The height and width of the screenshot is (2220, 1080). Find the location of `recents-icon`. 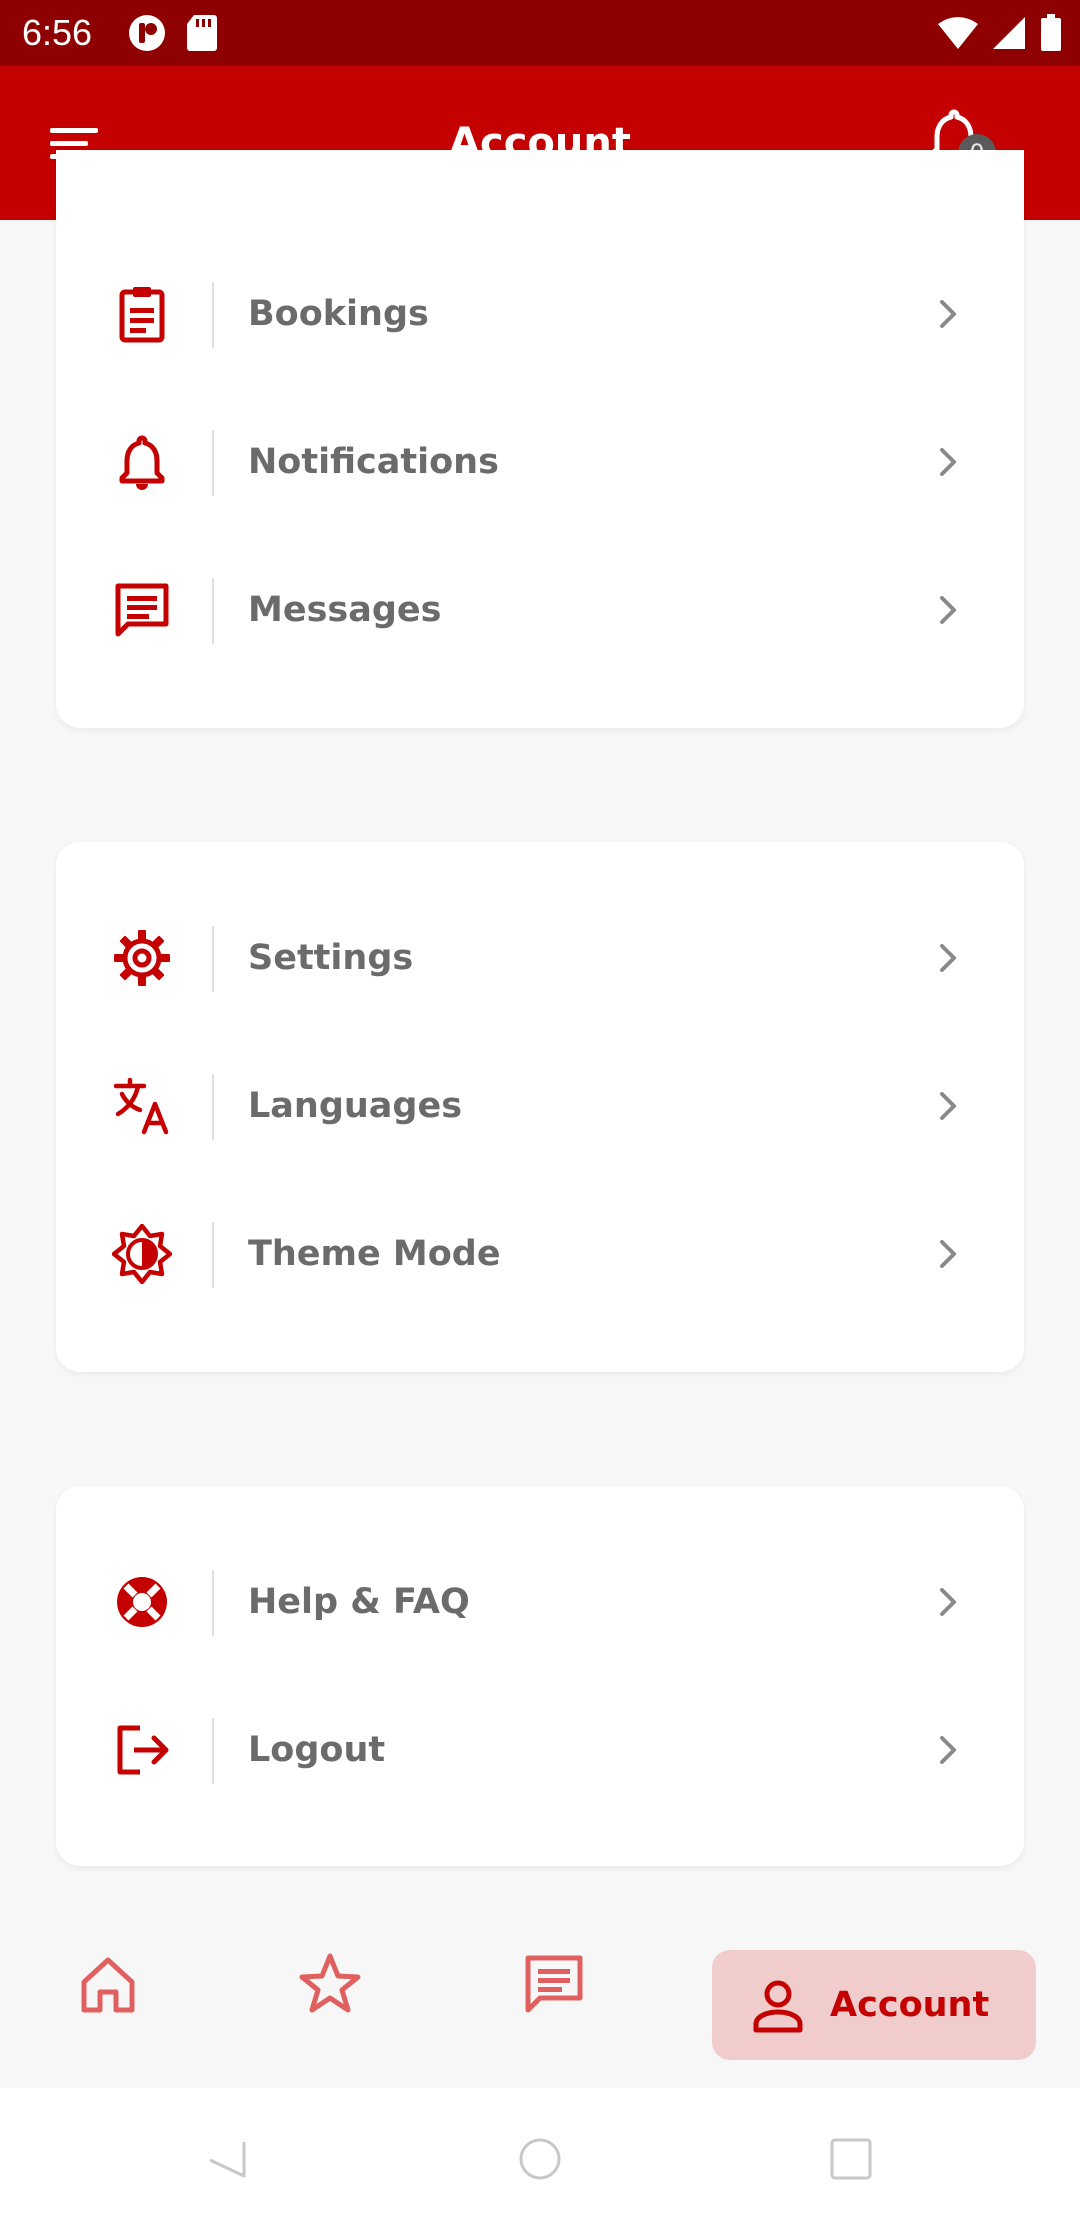

recents-icon is located at coordinates (851, 2163).